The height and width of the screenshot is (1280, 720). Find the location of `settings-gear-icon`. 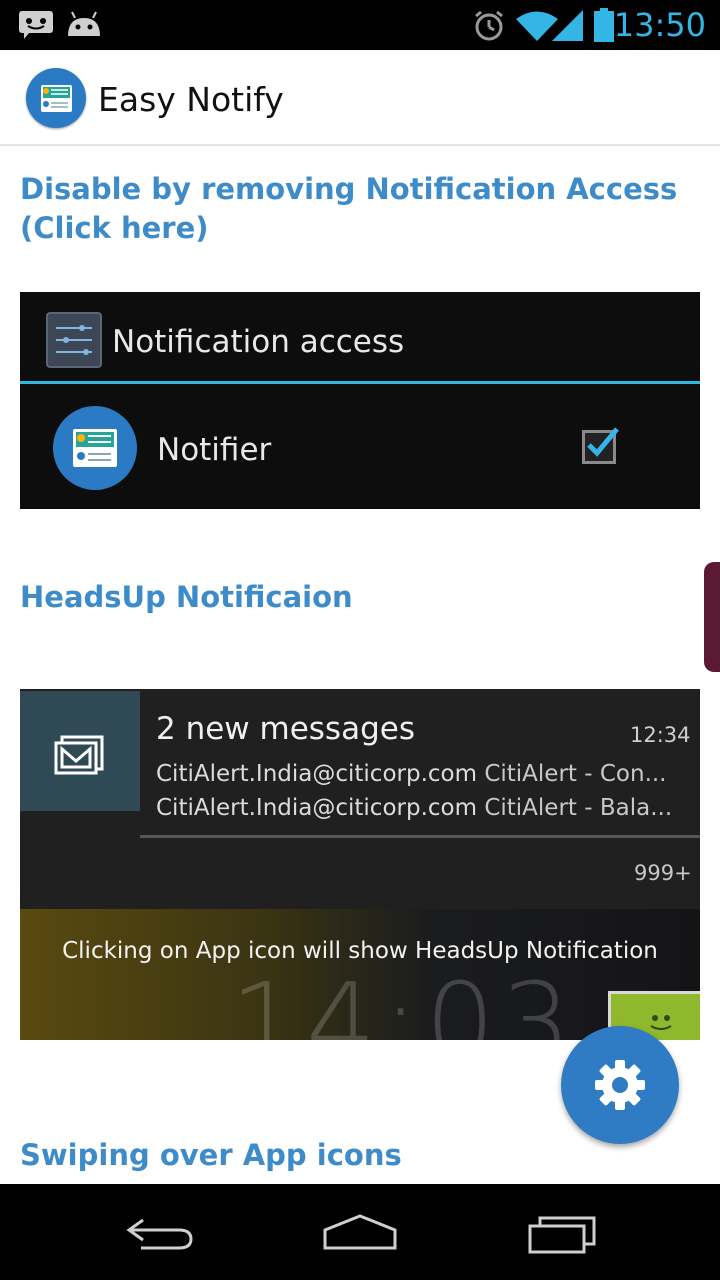

settings-gear-icon is located at coordinates (620, 1085).